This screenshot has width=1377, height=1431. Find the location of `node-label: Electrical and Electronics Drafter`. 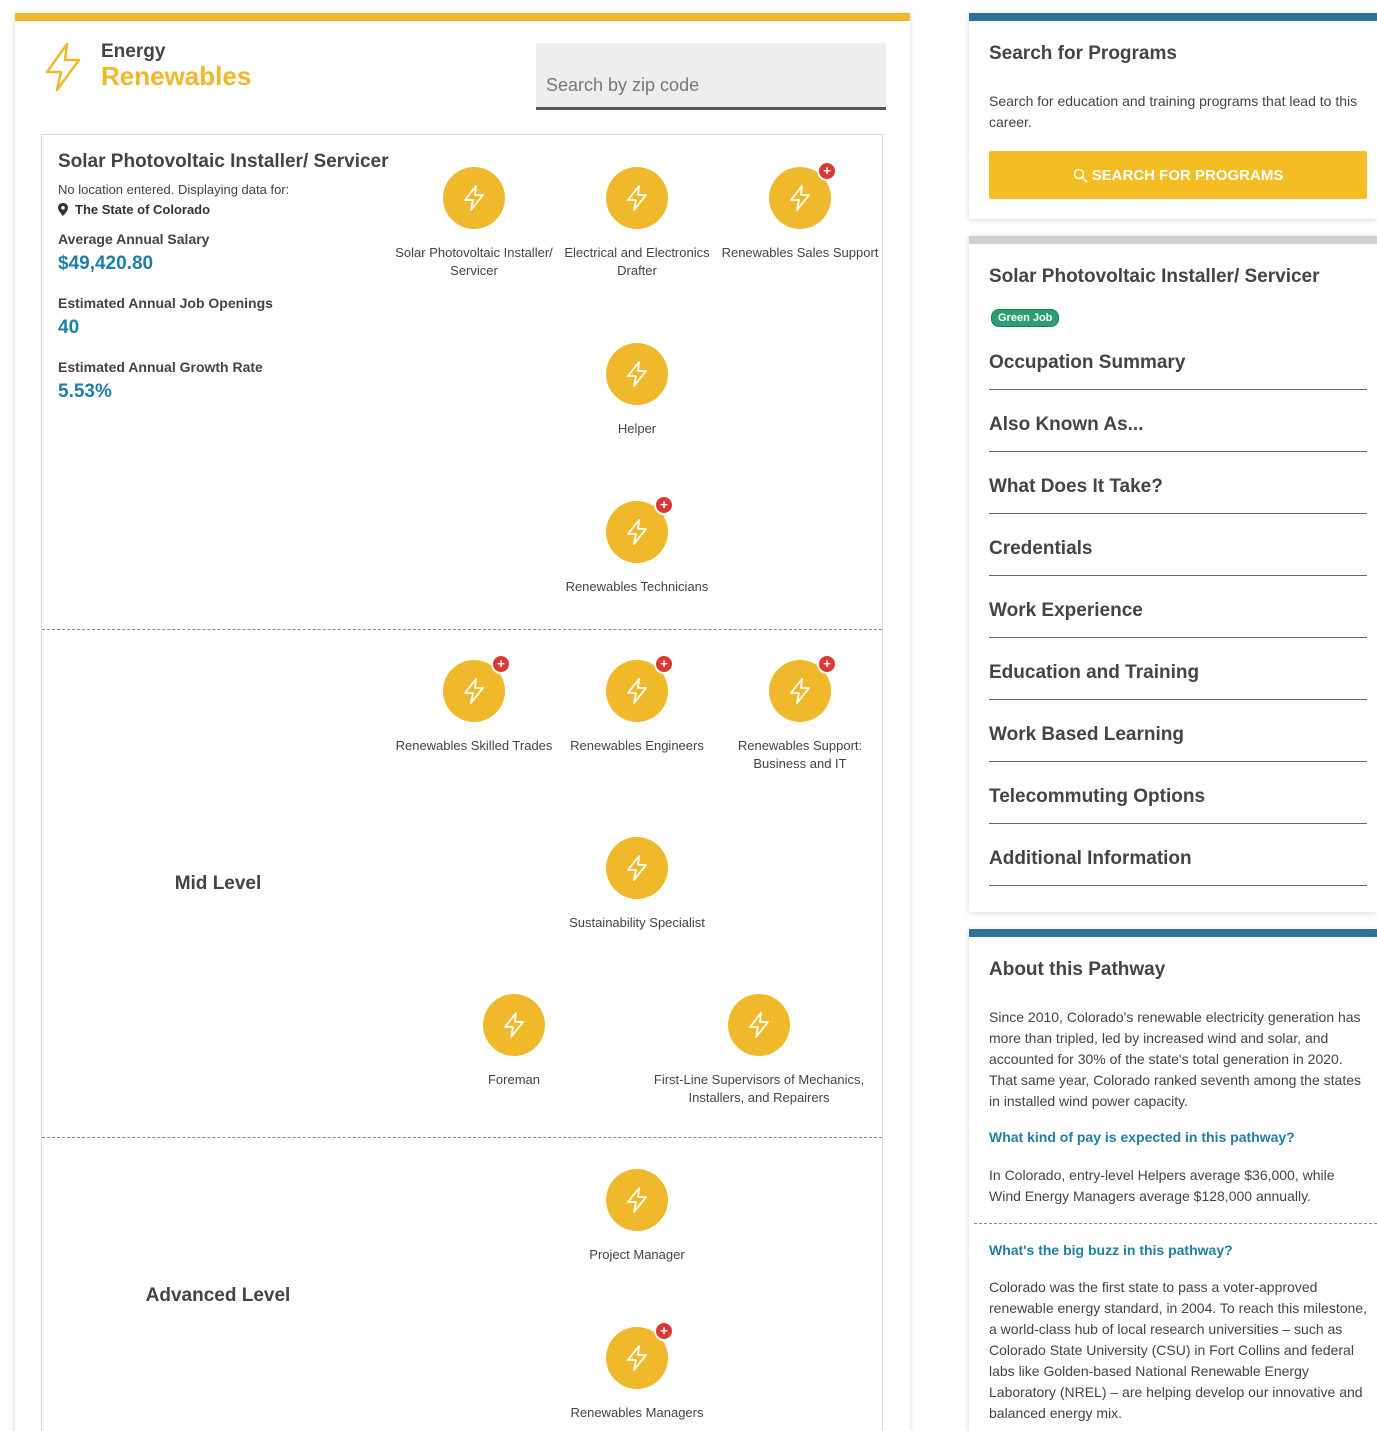

node-label: Electrical and Electronics Drafter is located at coordinates (637, 261).